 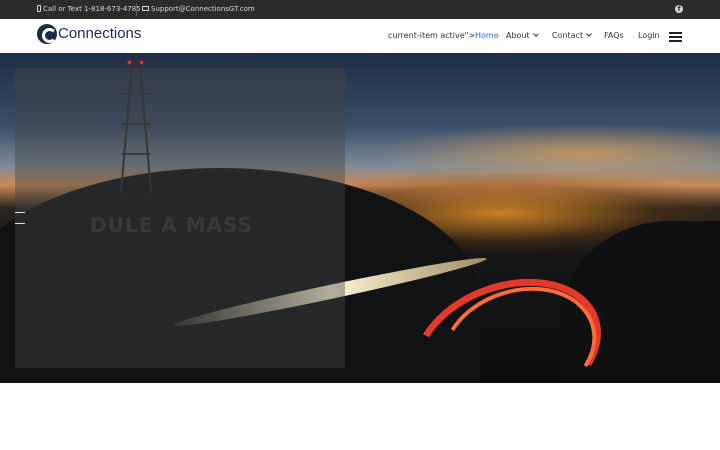 I want to click on phone-contact: Call or Text 1-818-673-4785, so click(x=89, y=9).